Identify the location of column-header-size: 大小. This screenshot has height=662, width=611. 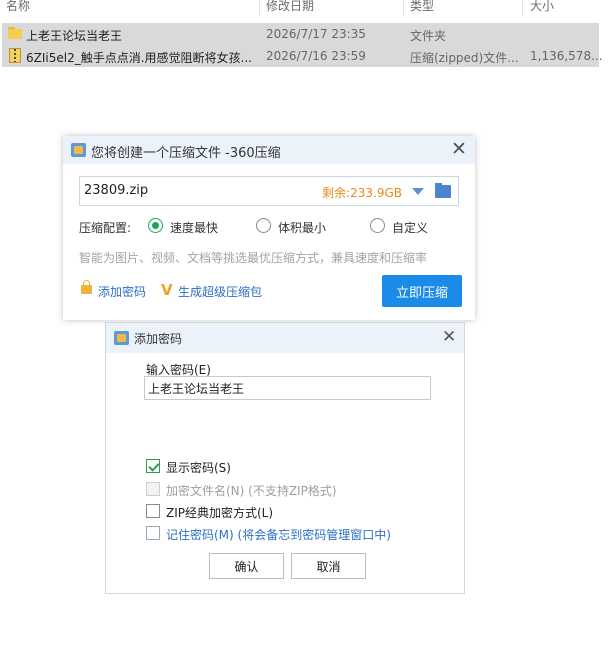
(542, 7).